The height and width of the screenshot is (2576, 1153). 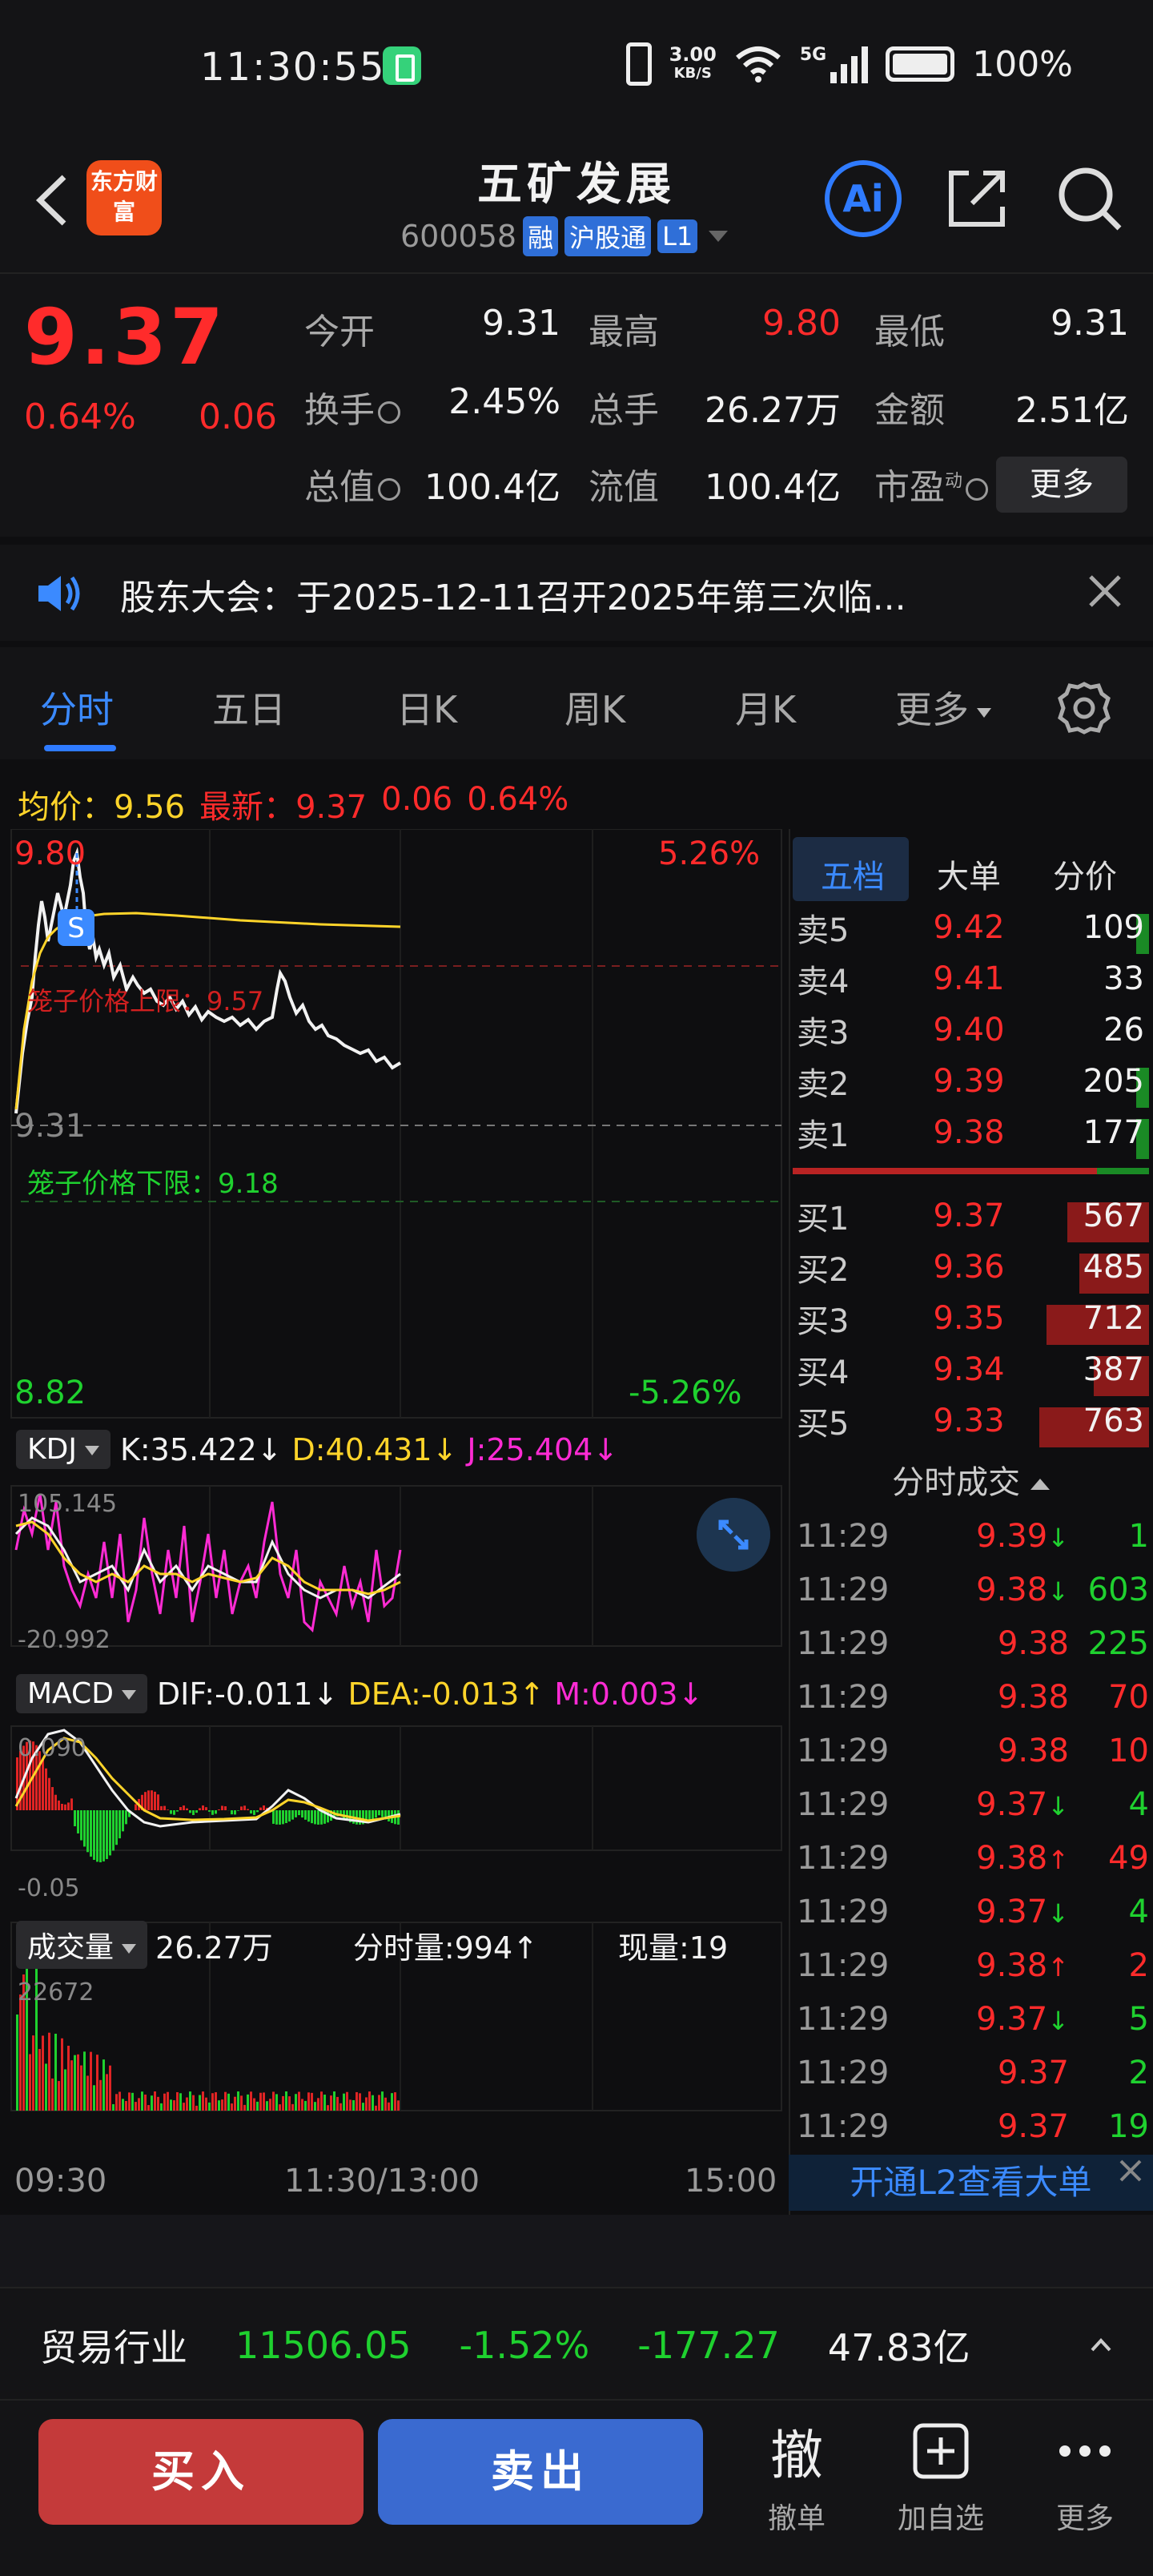 What do you see at coordinates (1061, 485) in the screenshot?
I see `more-button: 更多` at bounding box center [1061, 485].